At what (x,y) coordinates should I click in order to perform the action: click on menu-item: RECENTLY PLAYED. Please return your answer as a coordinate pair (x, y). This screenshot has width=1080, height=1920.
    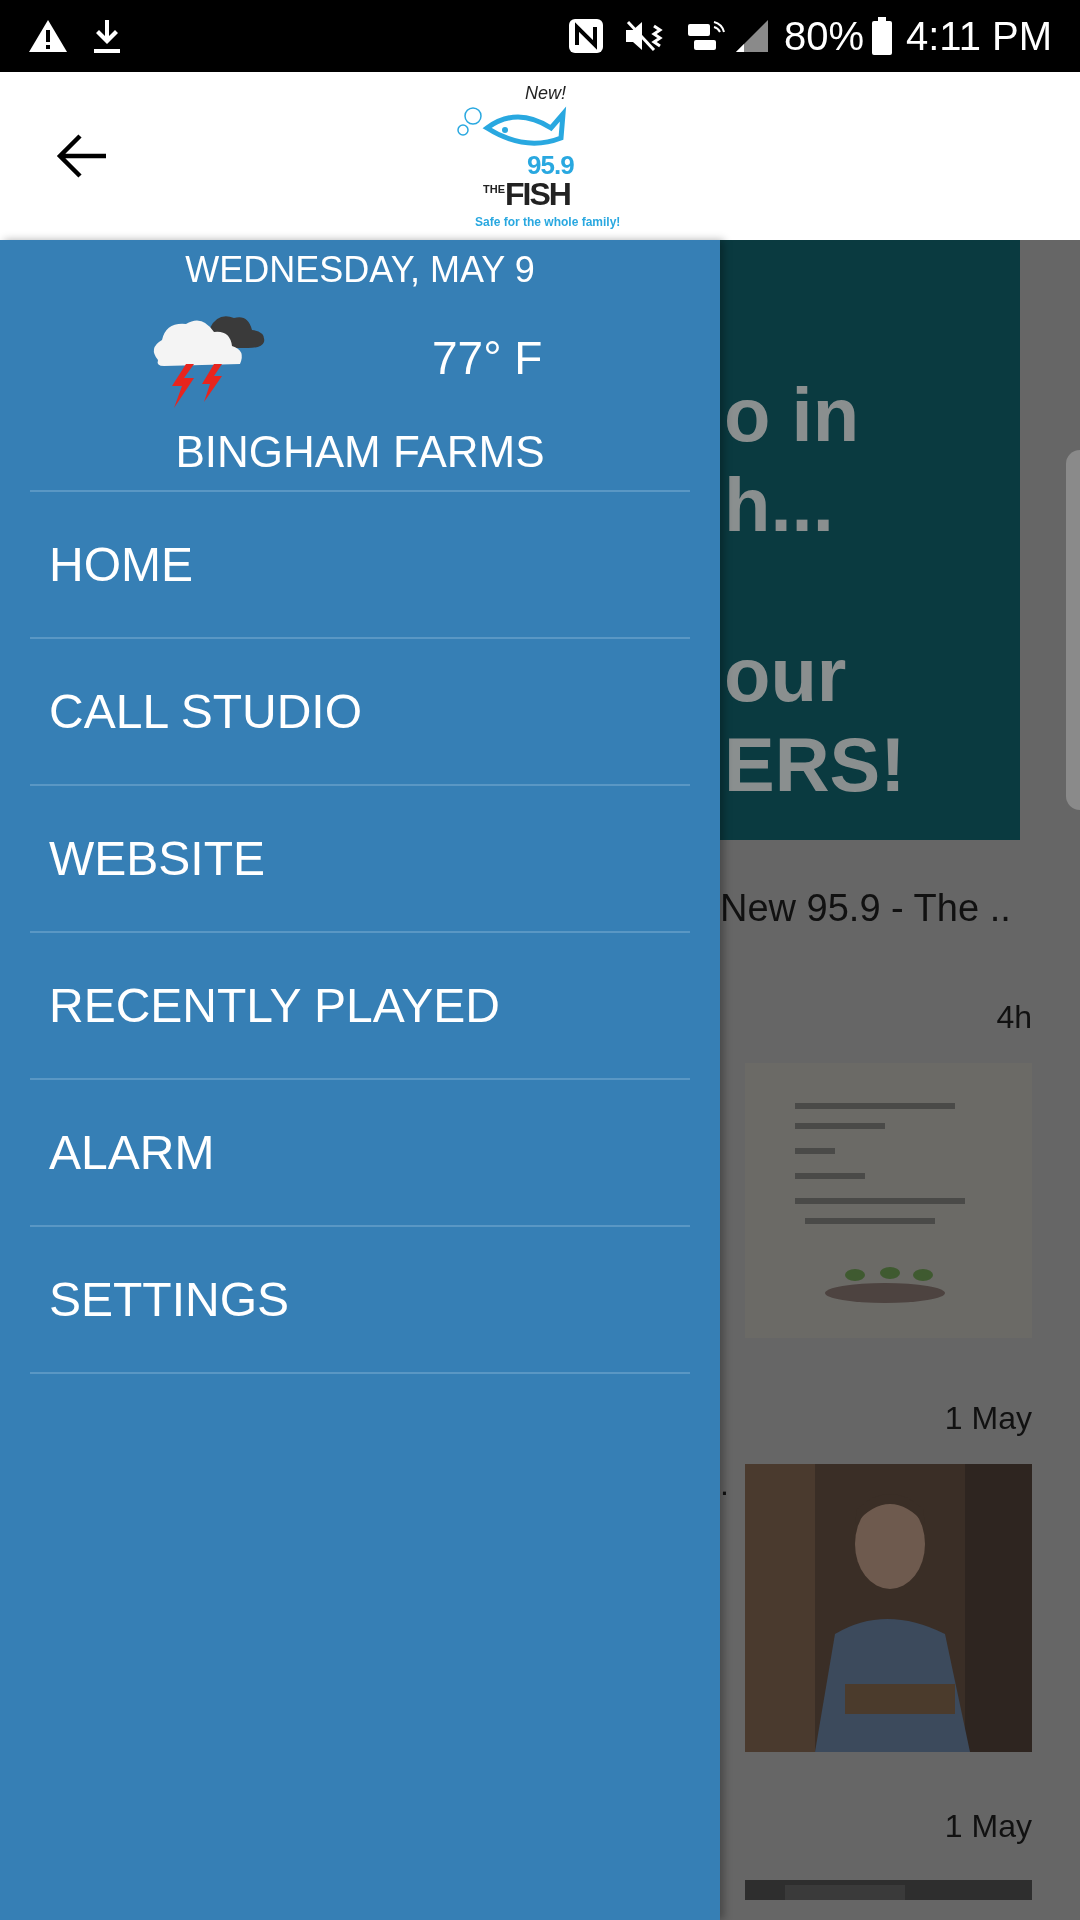
    Looking at the image, I should click on (360, 1005).